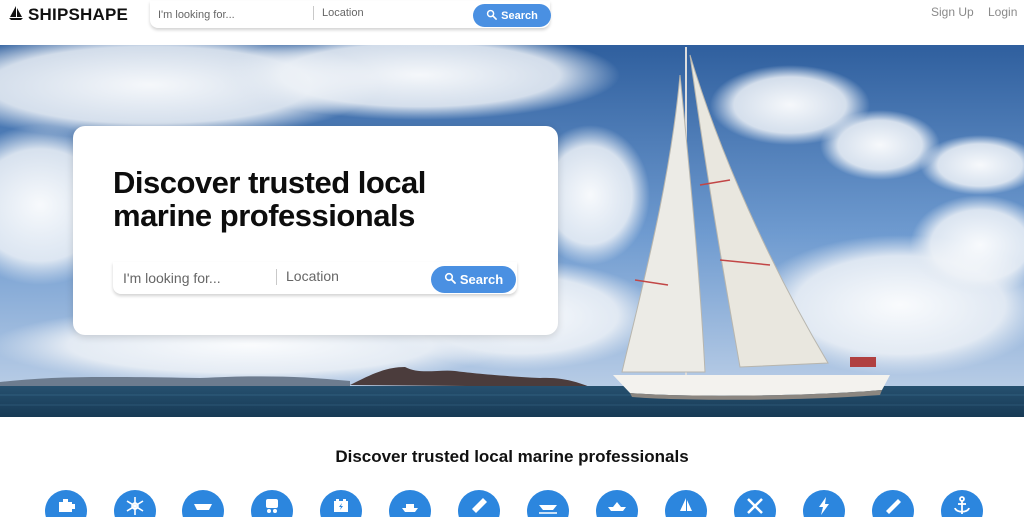  I want to click on ruler-icon, so click(893, 503).